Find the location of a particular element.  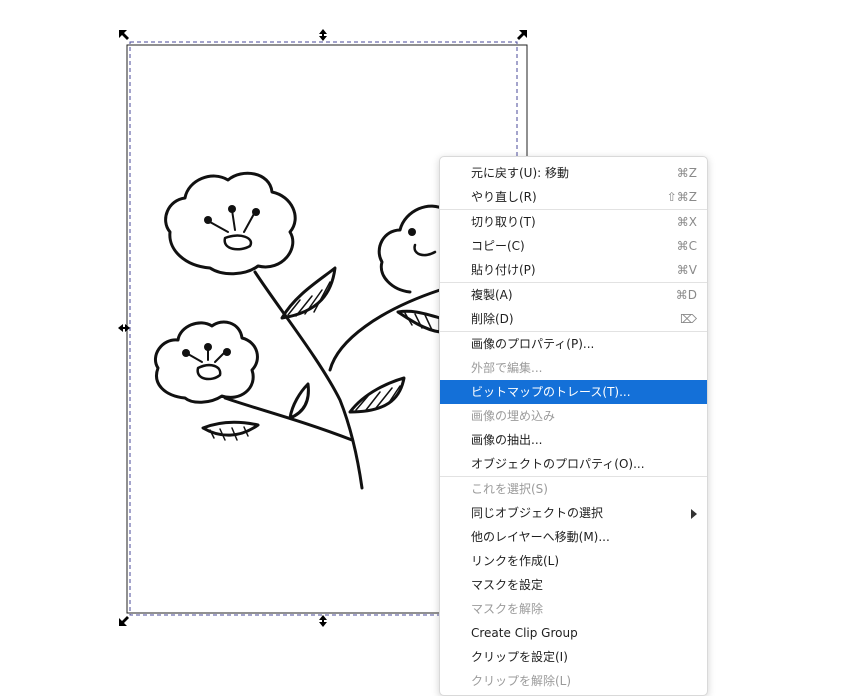

menu-item-select-same: 同じオブジェクトの選択 is located at coordinates (573, 513).